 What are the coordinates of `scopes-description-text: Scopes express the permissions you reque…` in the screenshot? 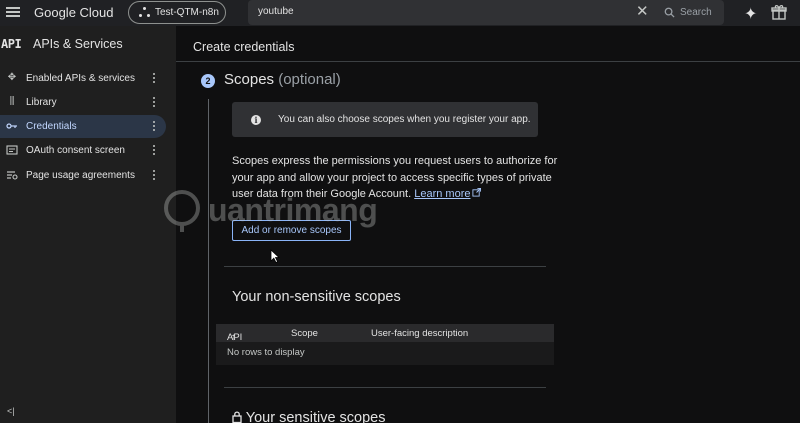 It's located at (395, 177).